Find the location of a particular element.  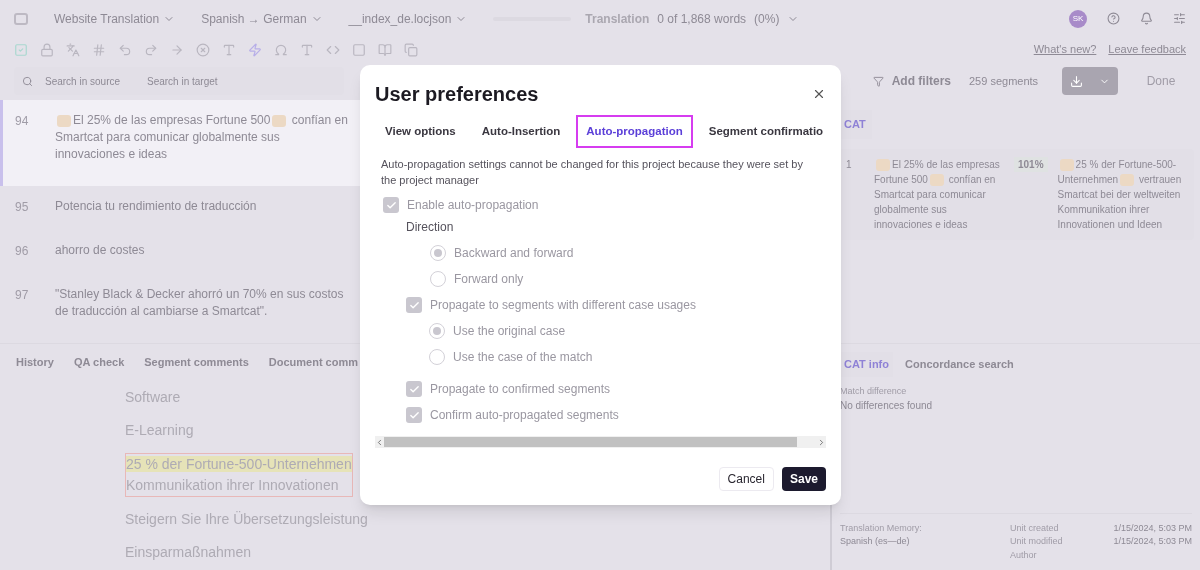

segment-text: El 25% de las empresas Fortune 500 confían en Smartcat para comunicar globalmente sus innovaciones e ideas is located at coordinates (202, 137).